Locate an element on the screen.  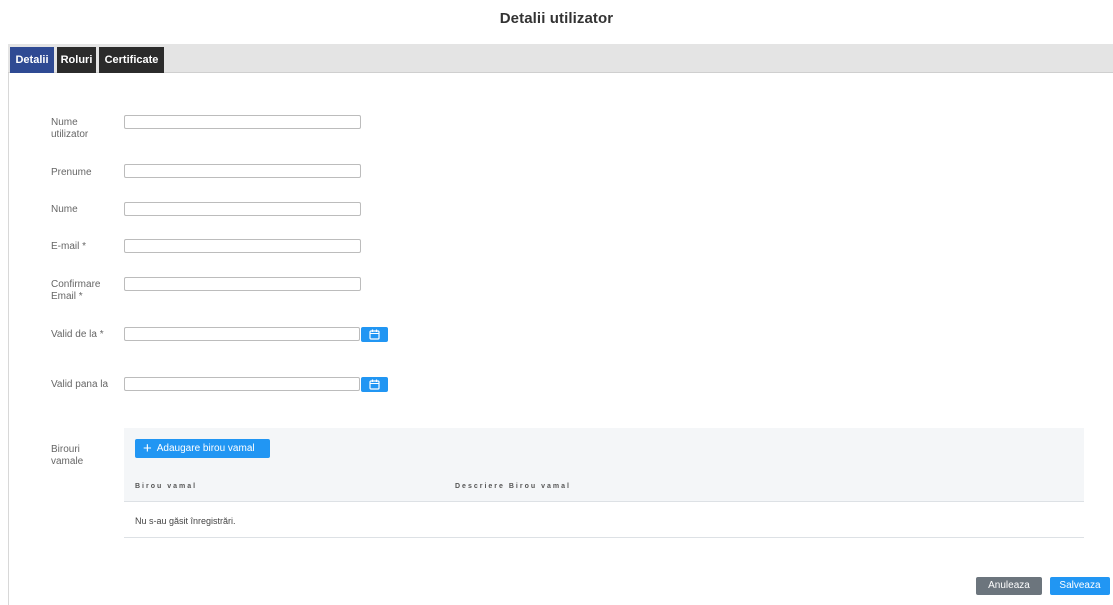
save-button: Salveaza is located at coordinates (1080, 586).